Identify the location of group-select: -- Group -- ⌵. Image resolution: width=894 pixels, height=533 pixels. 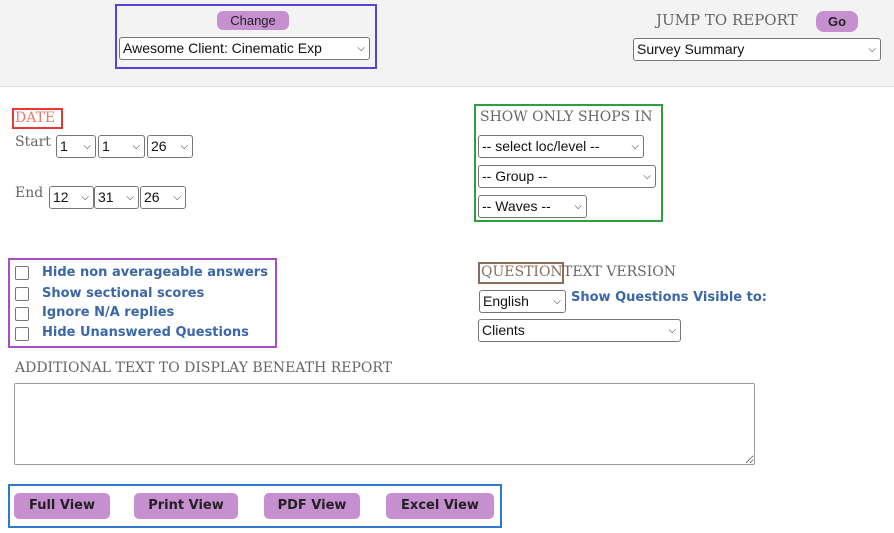
(567, 176).